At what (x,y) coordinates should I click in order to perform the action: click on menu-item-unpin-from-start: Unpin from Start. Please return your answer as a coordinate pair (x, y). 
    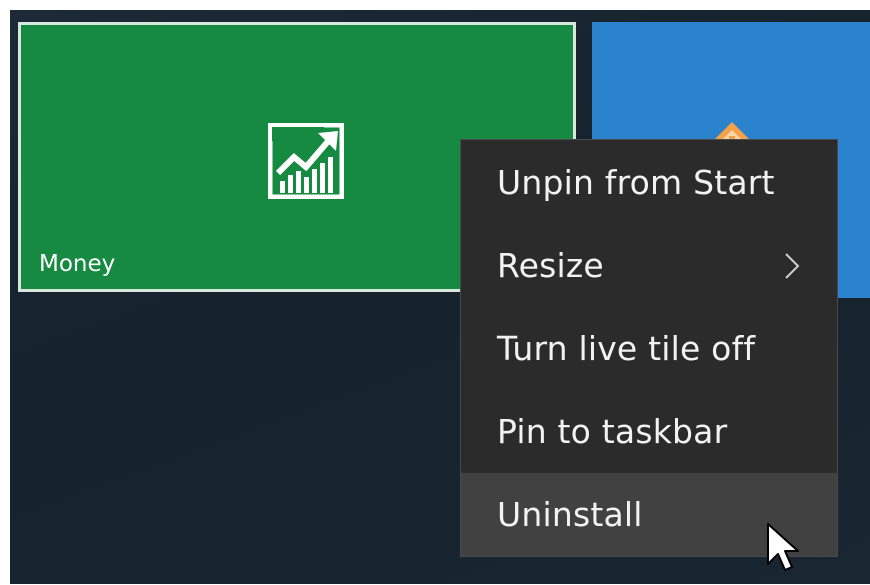
    Looking at the image, I should click on (649, 182).